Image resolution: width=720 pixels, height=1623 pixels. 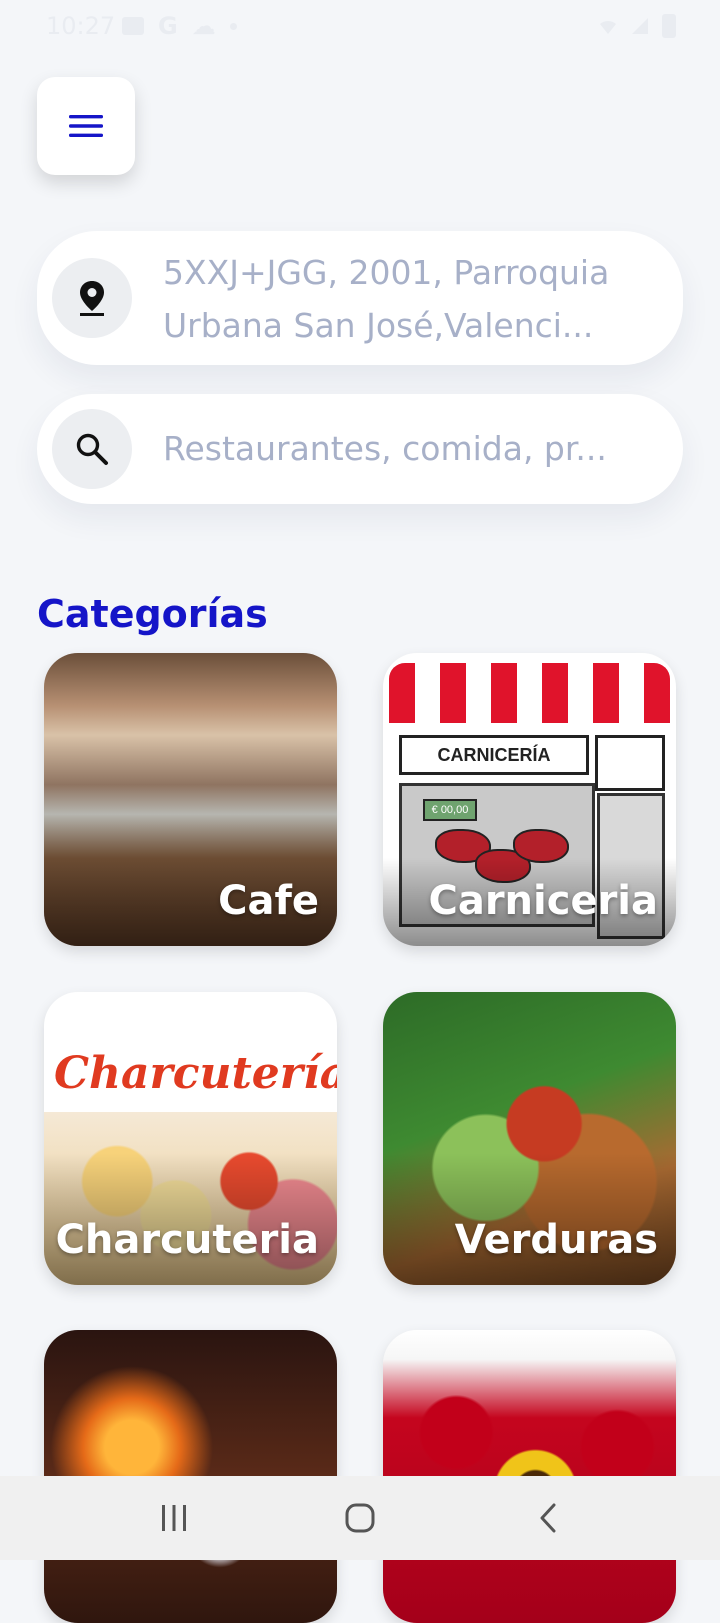 What do you see at coordinates (529, 1138) in the screenshot?
I see `category-card-verduras: Verduras` at bounding box center [529, 1138].